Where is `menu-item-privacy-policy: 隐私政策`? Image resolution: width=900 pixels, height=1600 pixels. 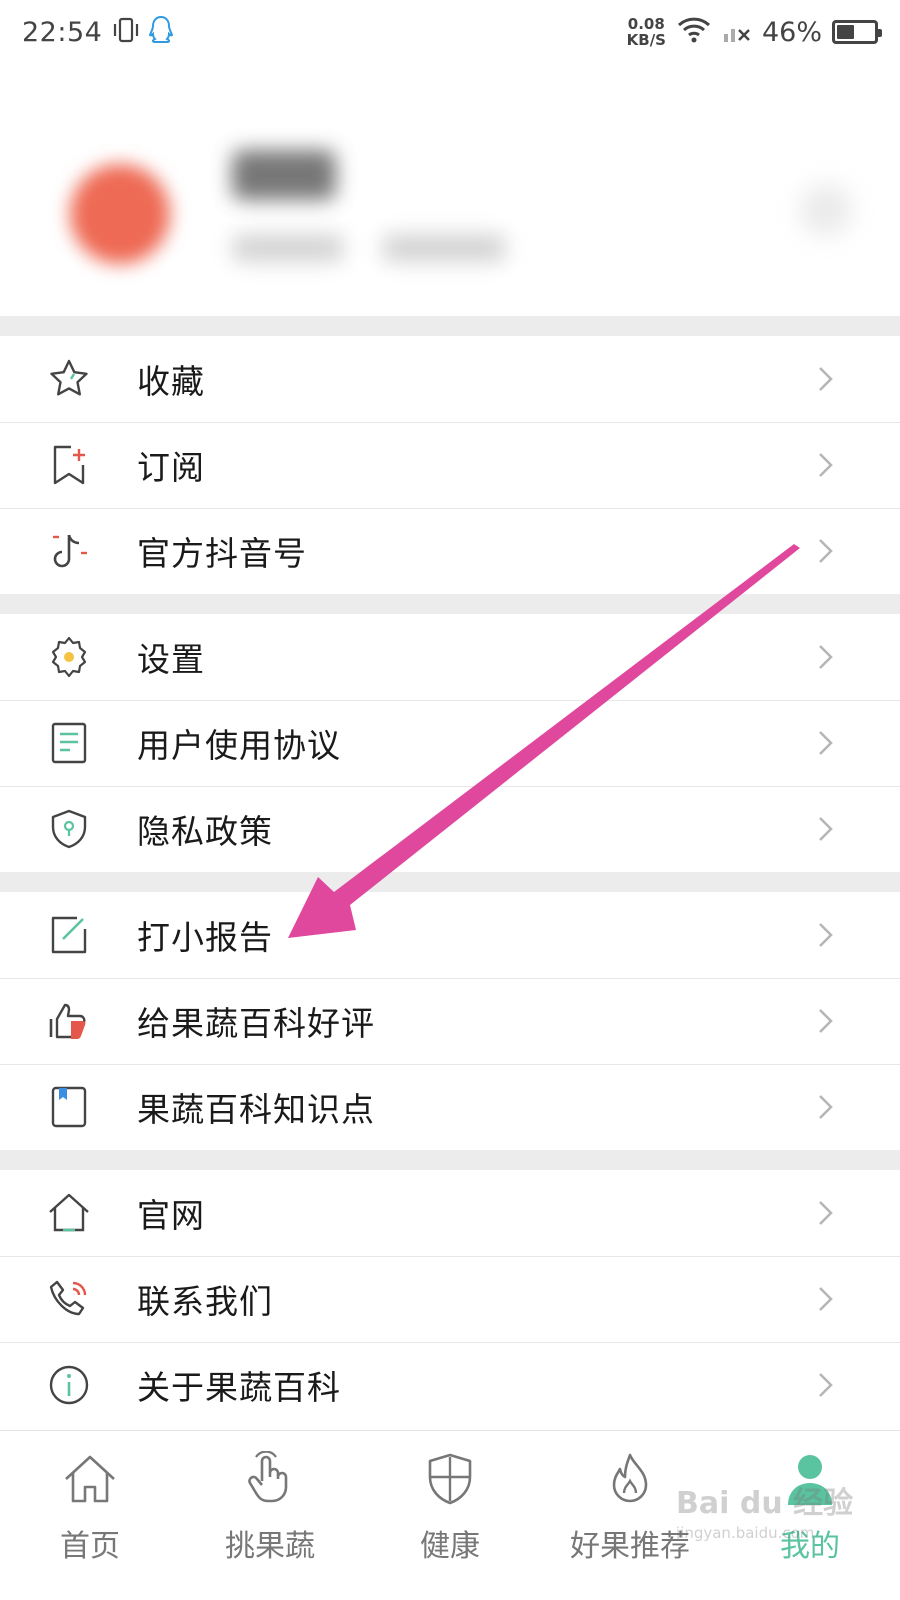
menu-item-privacy-policy: 隐私政策 is located at coordinates (450, 829).